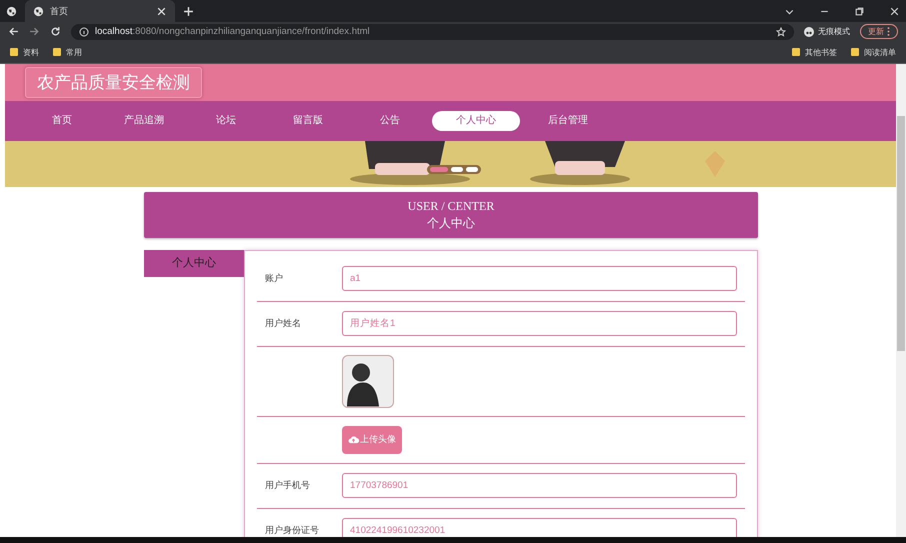 This screenshot has height=543, width=906. I want to click on restore-icon, so click(859, 11).